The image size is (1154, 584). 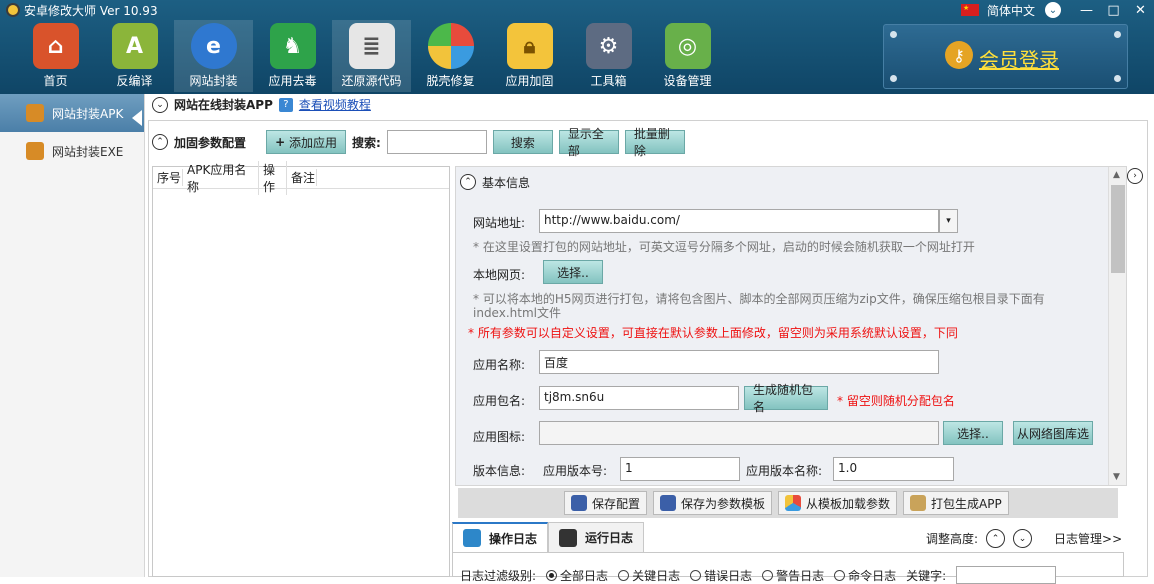 I want to click on sidebar-item-wrap-apk: 网站封装APK, so click(x=72, y=113).